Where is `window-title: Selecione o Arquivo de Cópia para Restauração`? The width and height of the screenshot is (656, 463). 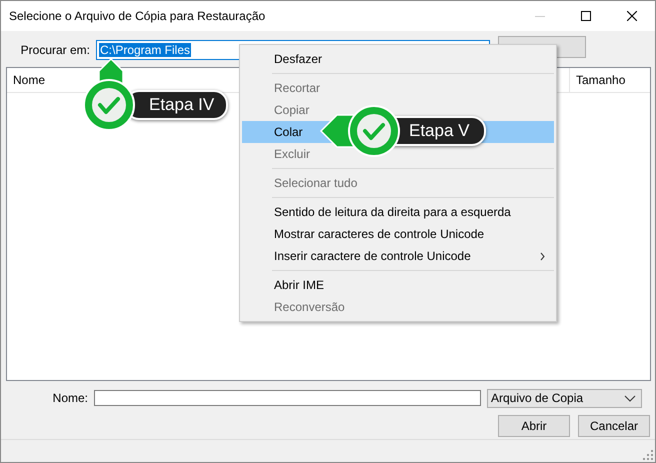
window-title: Selecione o Arquivo de Cópia para Restauração is located at coordinates (137, 16).